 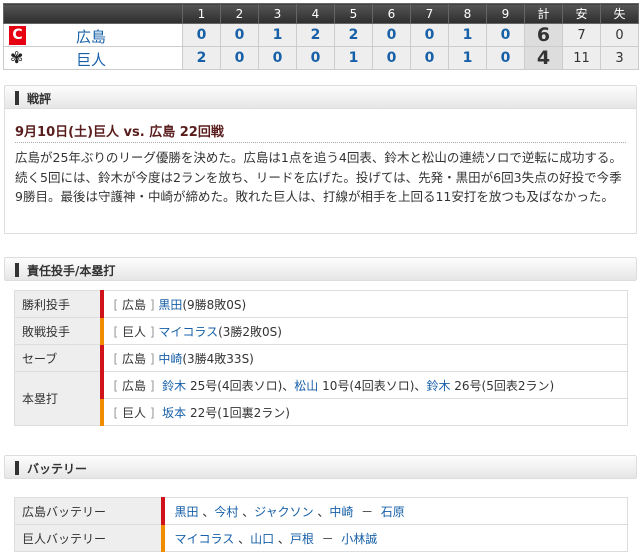 I want to click on win-row: 勝利投手 [ 広島 ] 黒田(9勝8敗0S), so click(x=321, y=304).